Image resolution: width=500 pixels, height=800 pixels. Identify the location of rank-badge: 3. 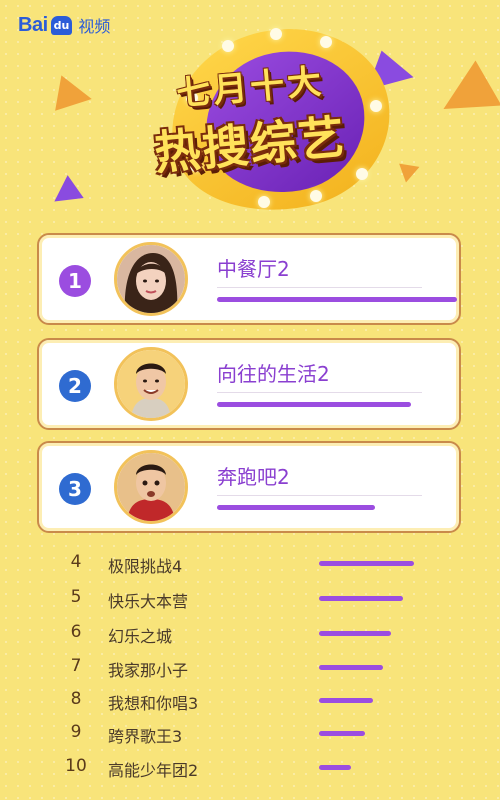
(75, 489).